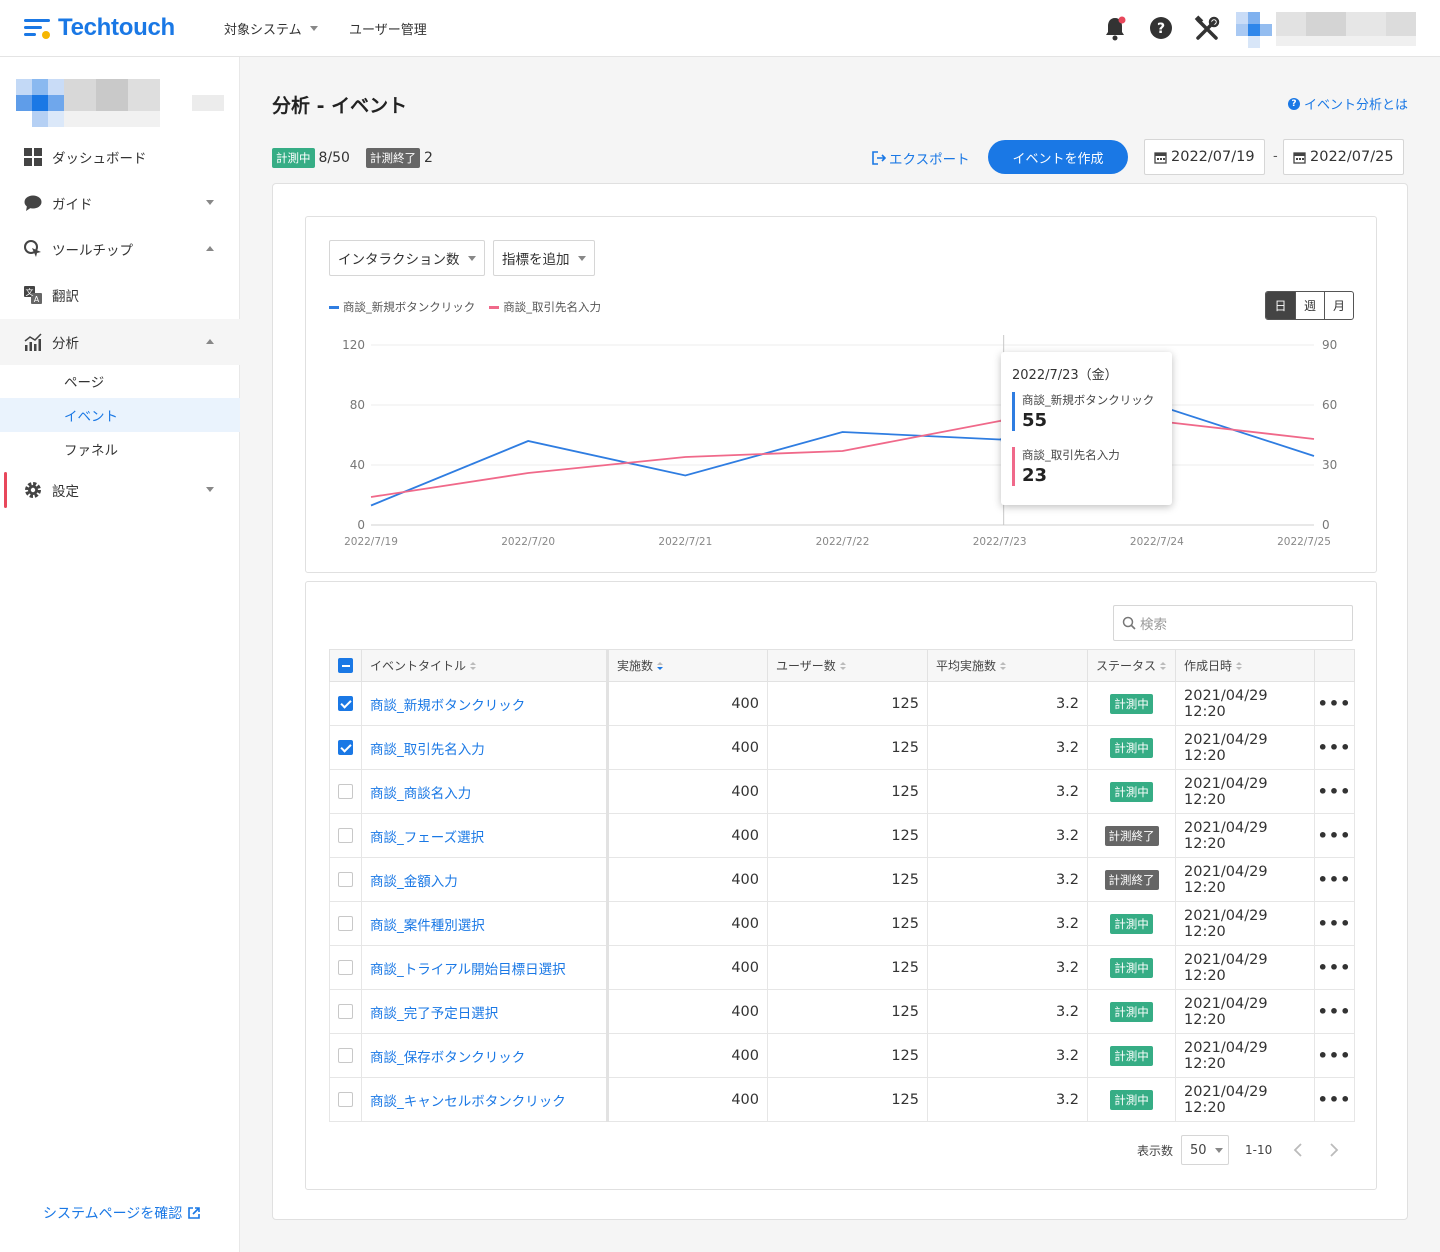  What do you see at coordinates (1331, 30) in the screenshot?
I see `account-avatar` at bounding box center [1331, 30].